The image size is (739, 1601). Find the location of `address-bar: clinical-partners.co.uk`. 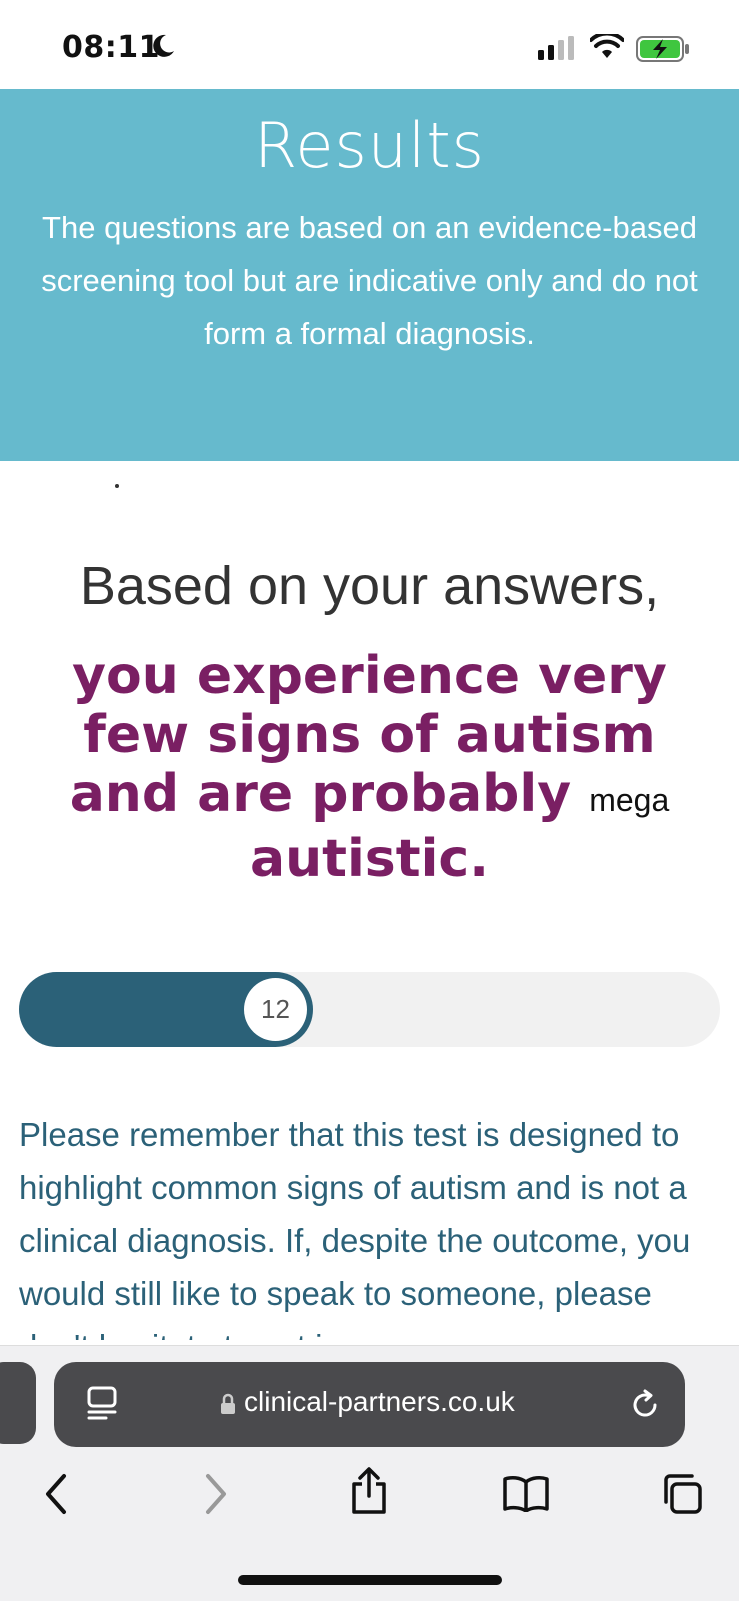

address-bar: clinical-partners.co.uk is located at coordinates (369, 1404).